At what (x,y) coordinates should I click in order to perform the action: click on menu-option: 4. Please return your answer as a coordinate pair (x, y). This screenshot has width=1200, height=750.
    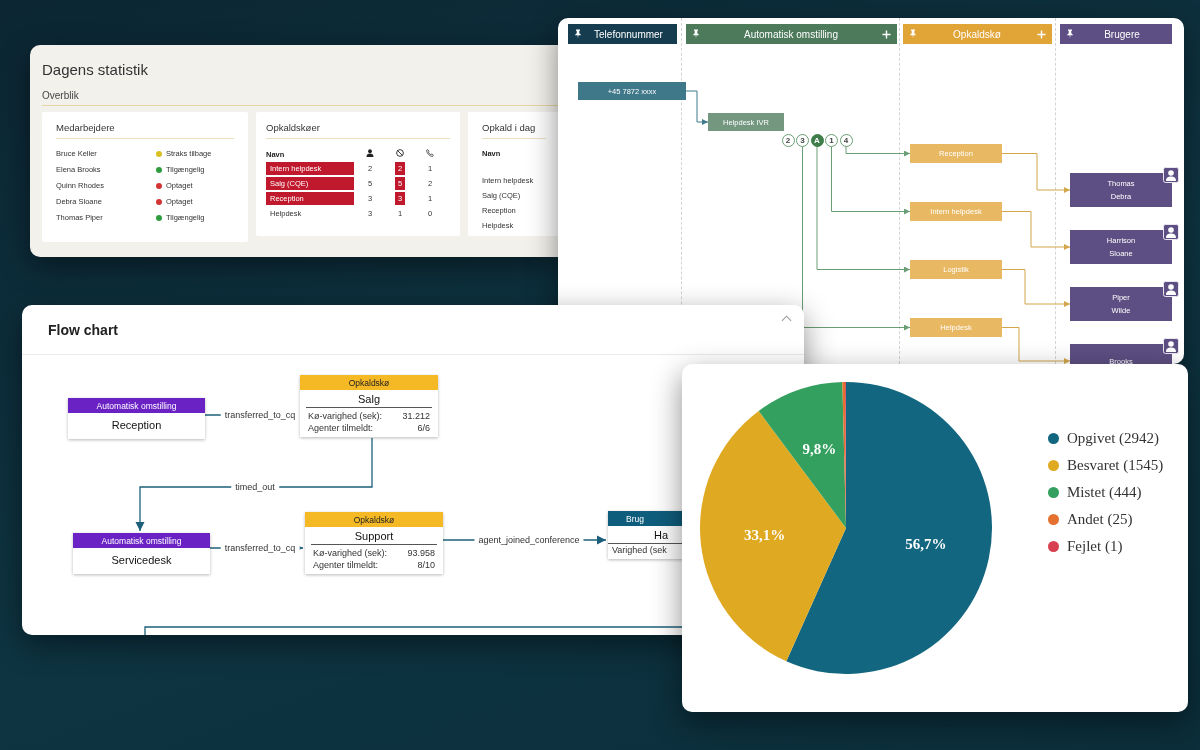
    Looking at the image, I should click on (846, 140).